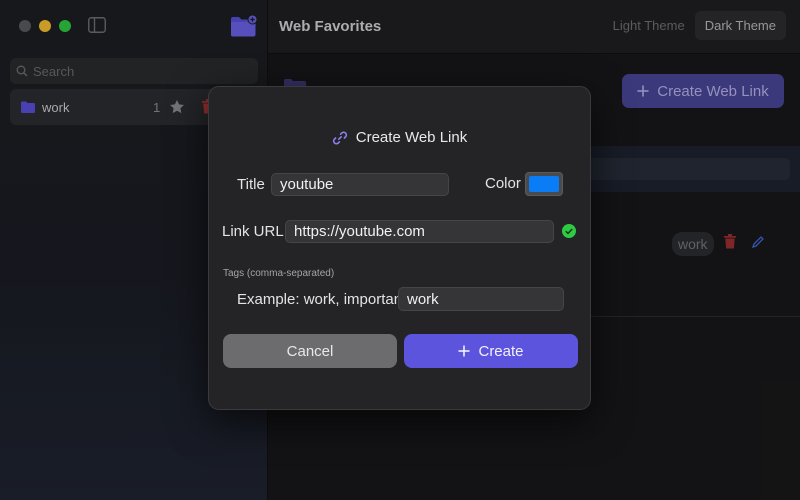 The width and height of the screenshot is (800, 500). What do you see at coordinates (360, 184) in the screenshot?
I see `title-input` at bounding box center [360, 184].